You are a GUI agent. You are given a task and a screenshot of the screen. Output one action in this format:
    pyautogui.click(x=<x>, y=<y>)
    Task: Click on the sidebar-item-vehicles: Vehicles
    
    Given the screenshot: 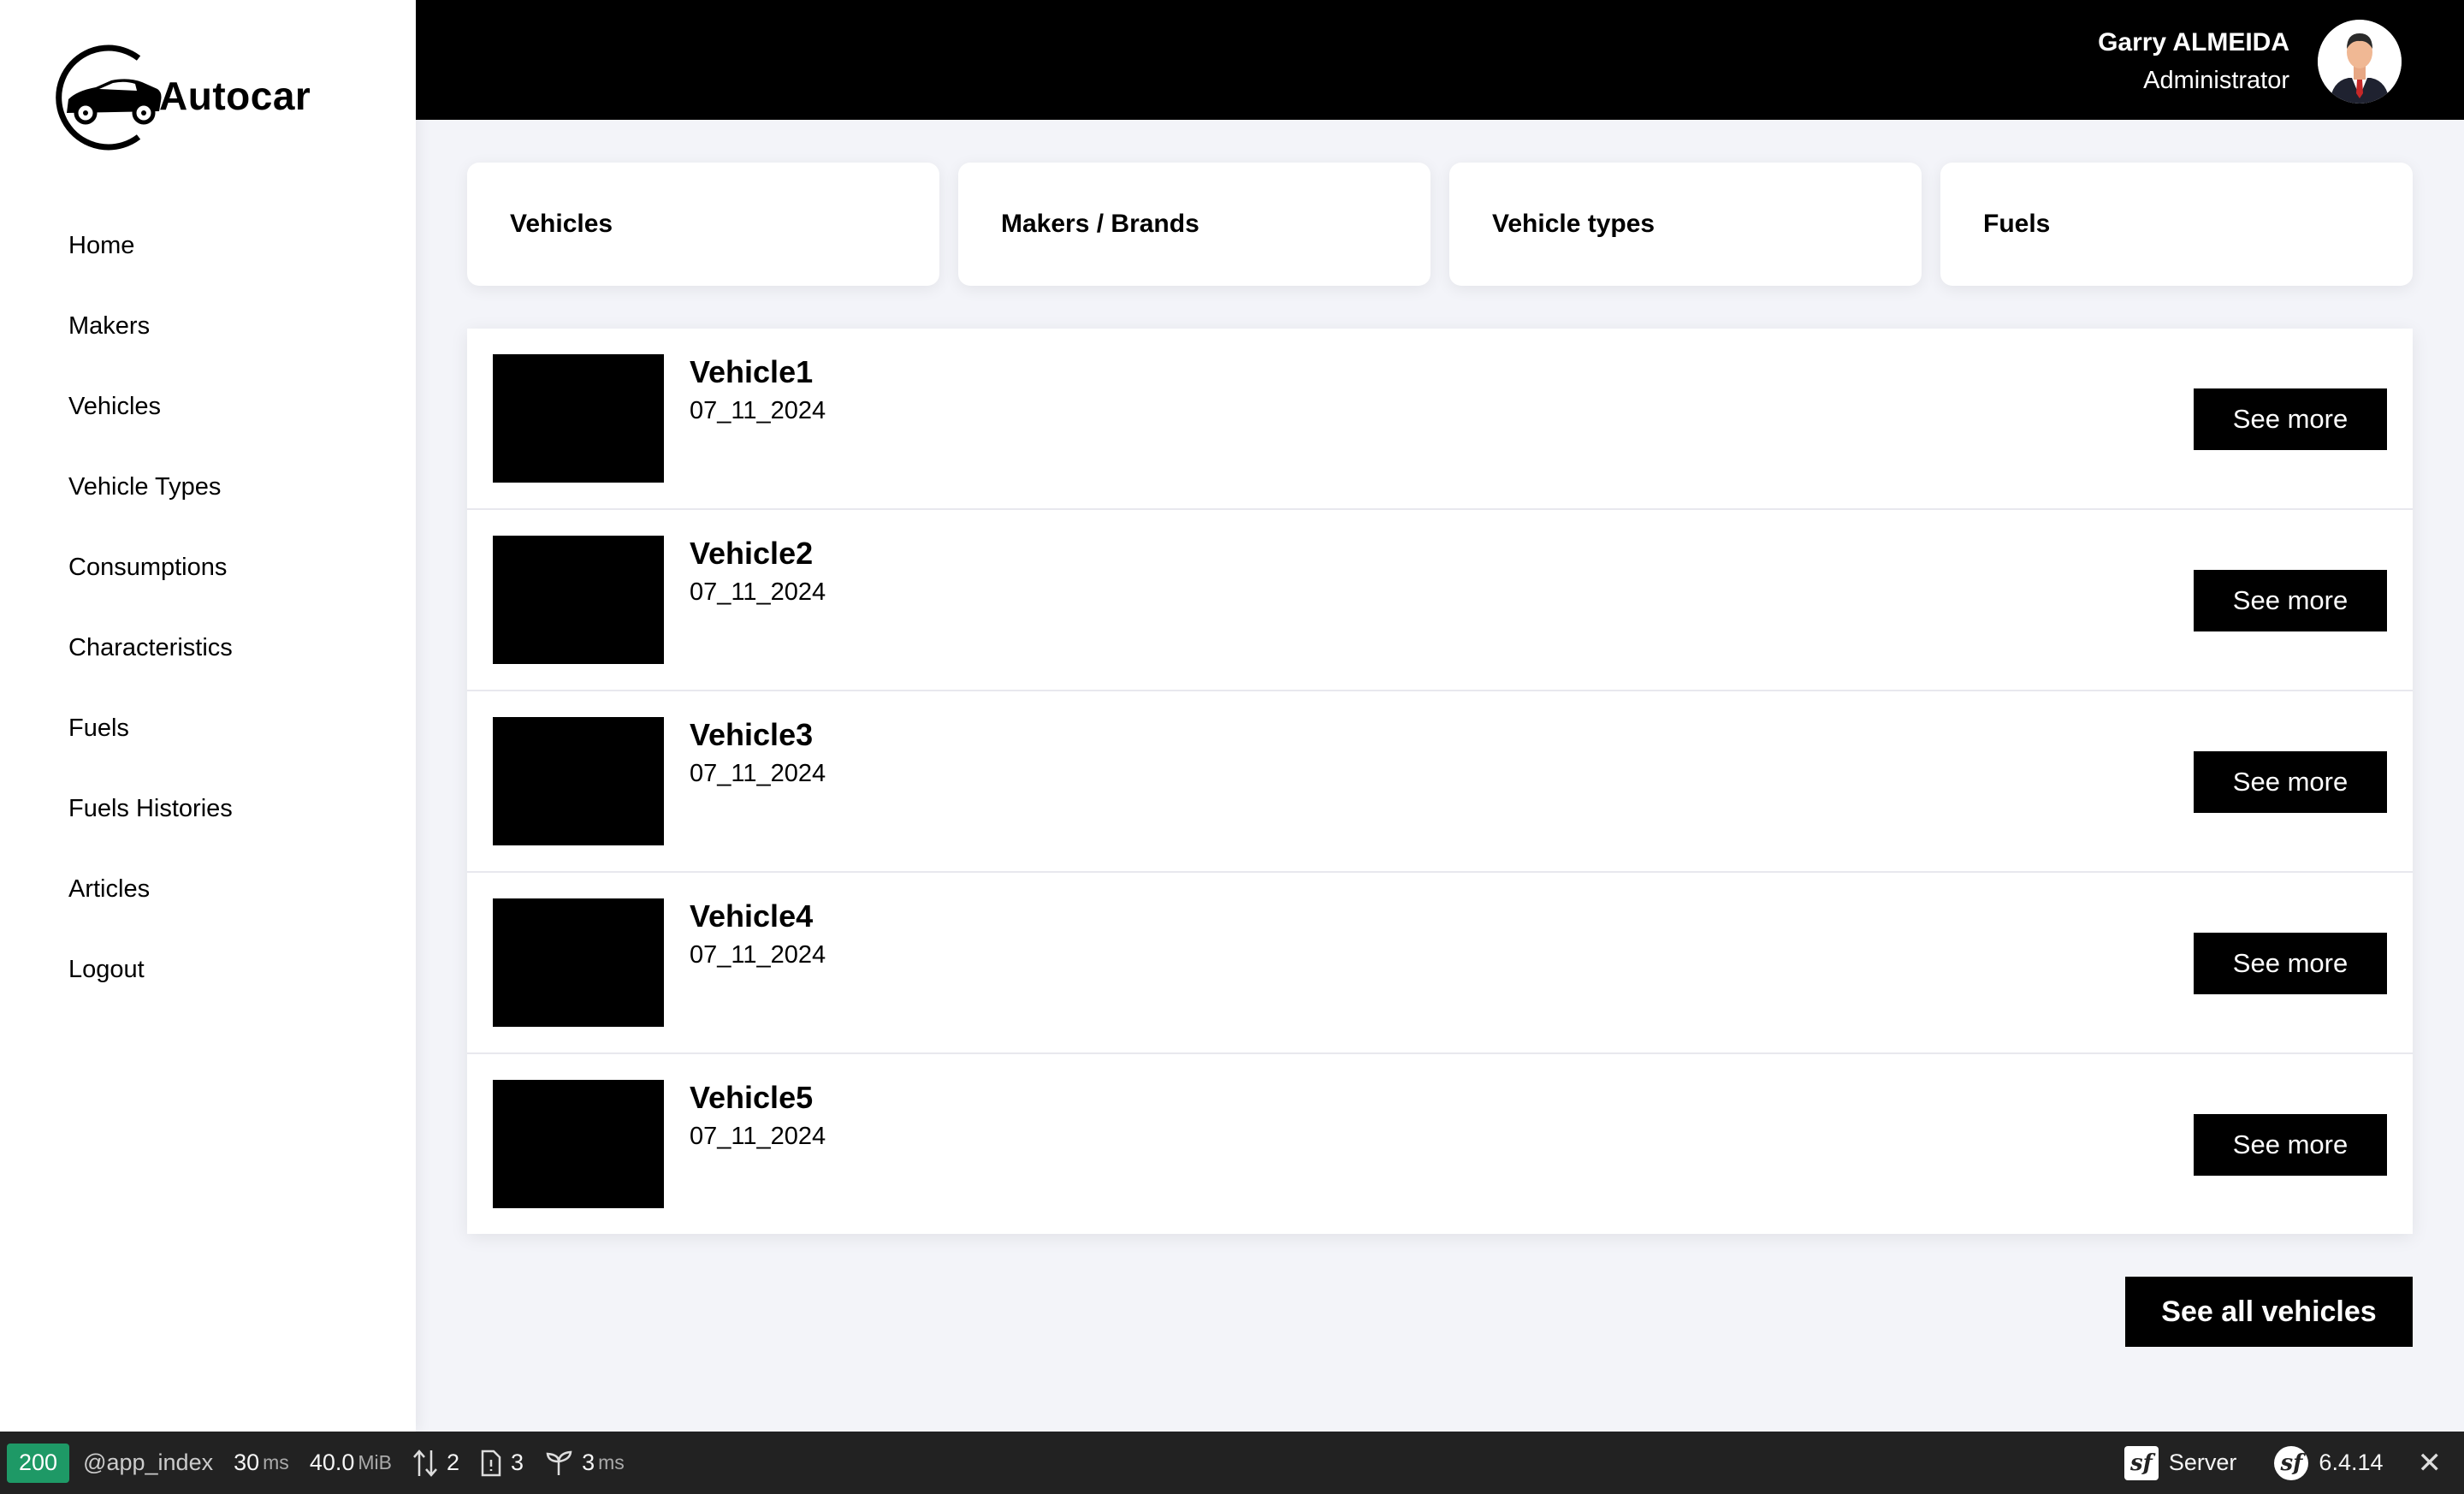 What is the action you would take?
    pyautogui.click(x=208, y=406)
    